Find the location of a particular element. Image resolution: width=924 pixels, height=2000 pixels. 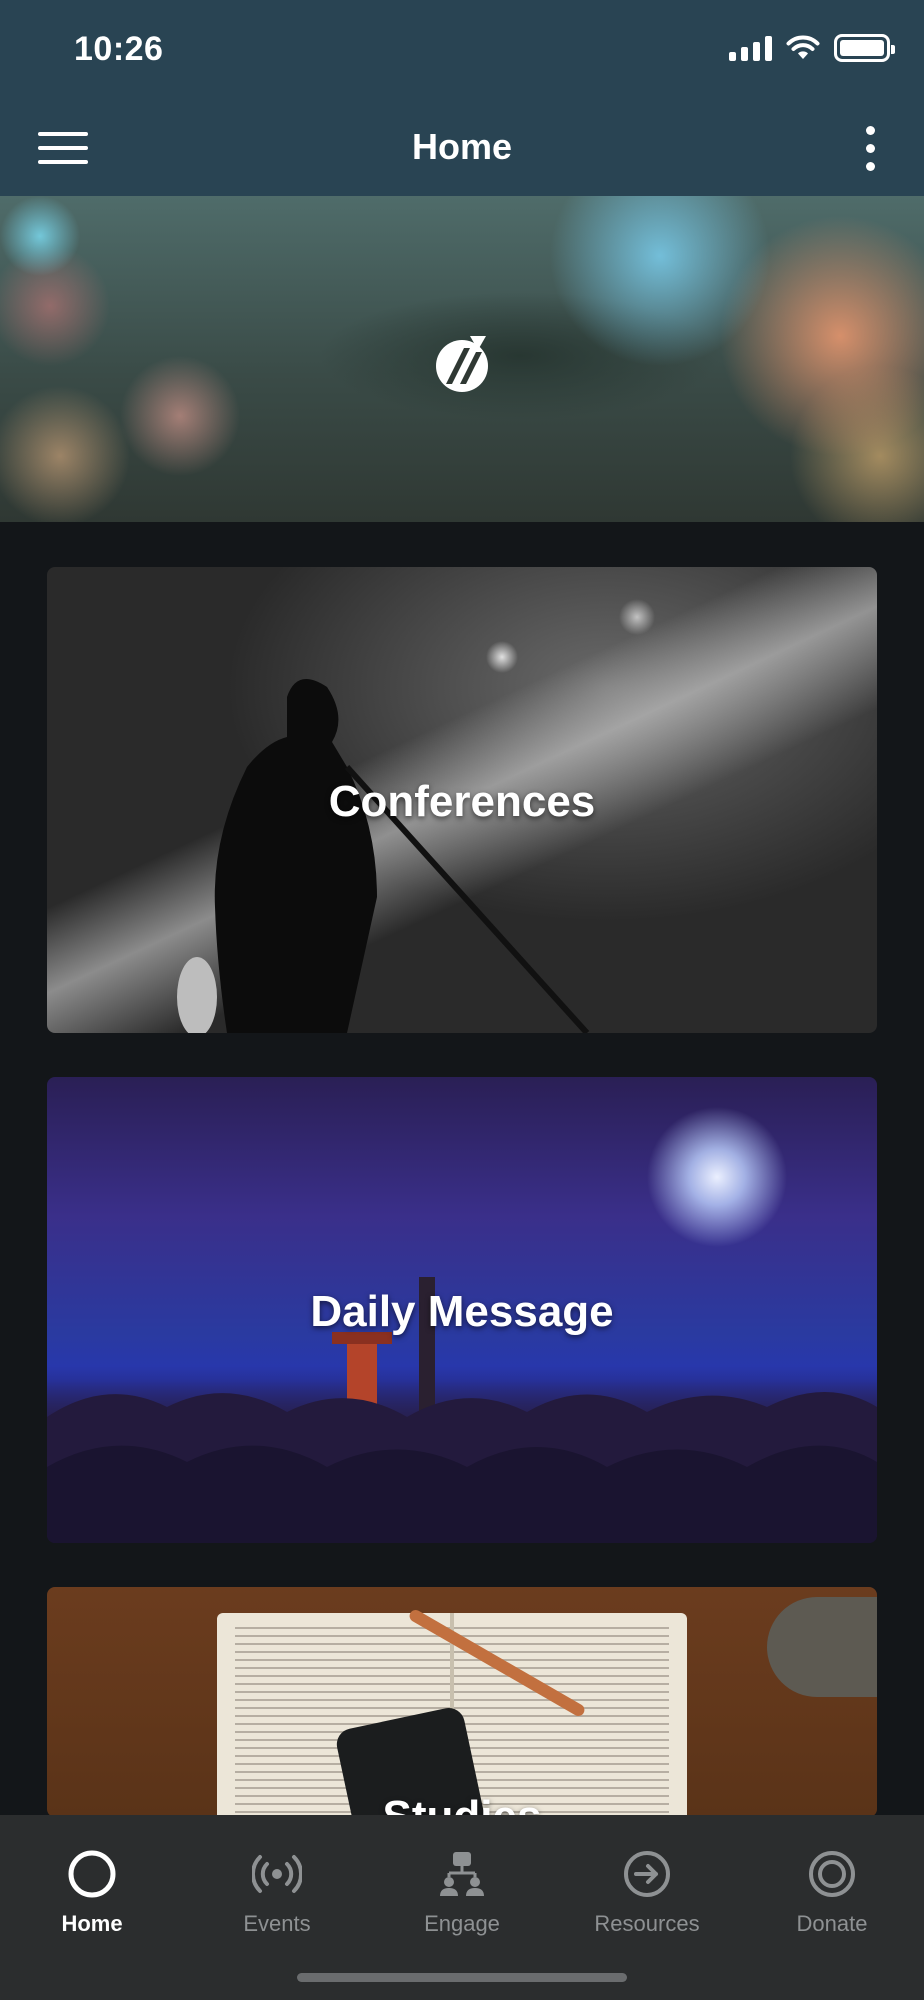

nav-home: Home is located at coordinates (92, 1887).